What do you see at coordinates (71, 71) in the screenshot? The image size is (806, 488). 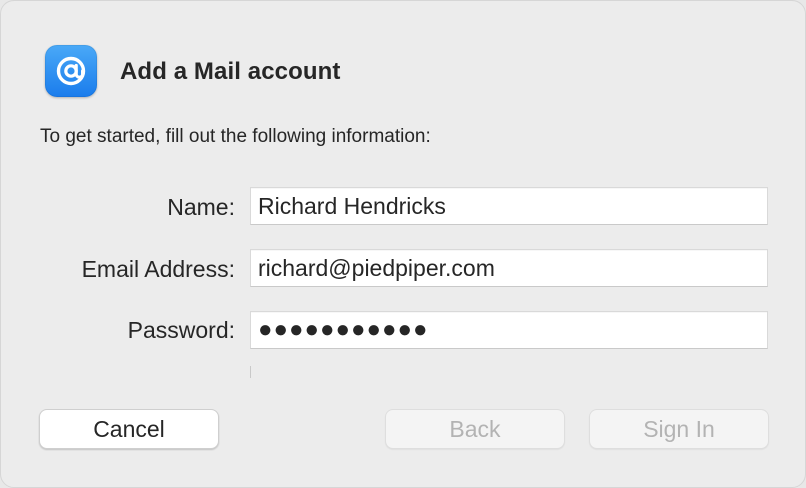 I see `mail-at-sign-icon` at bounding box center [71, 71].